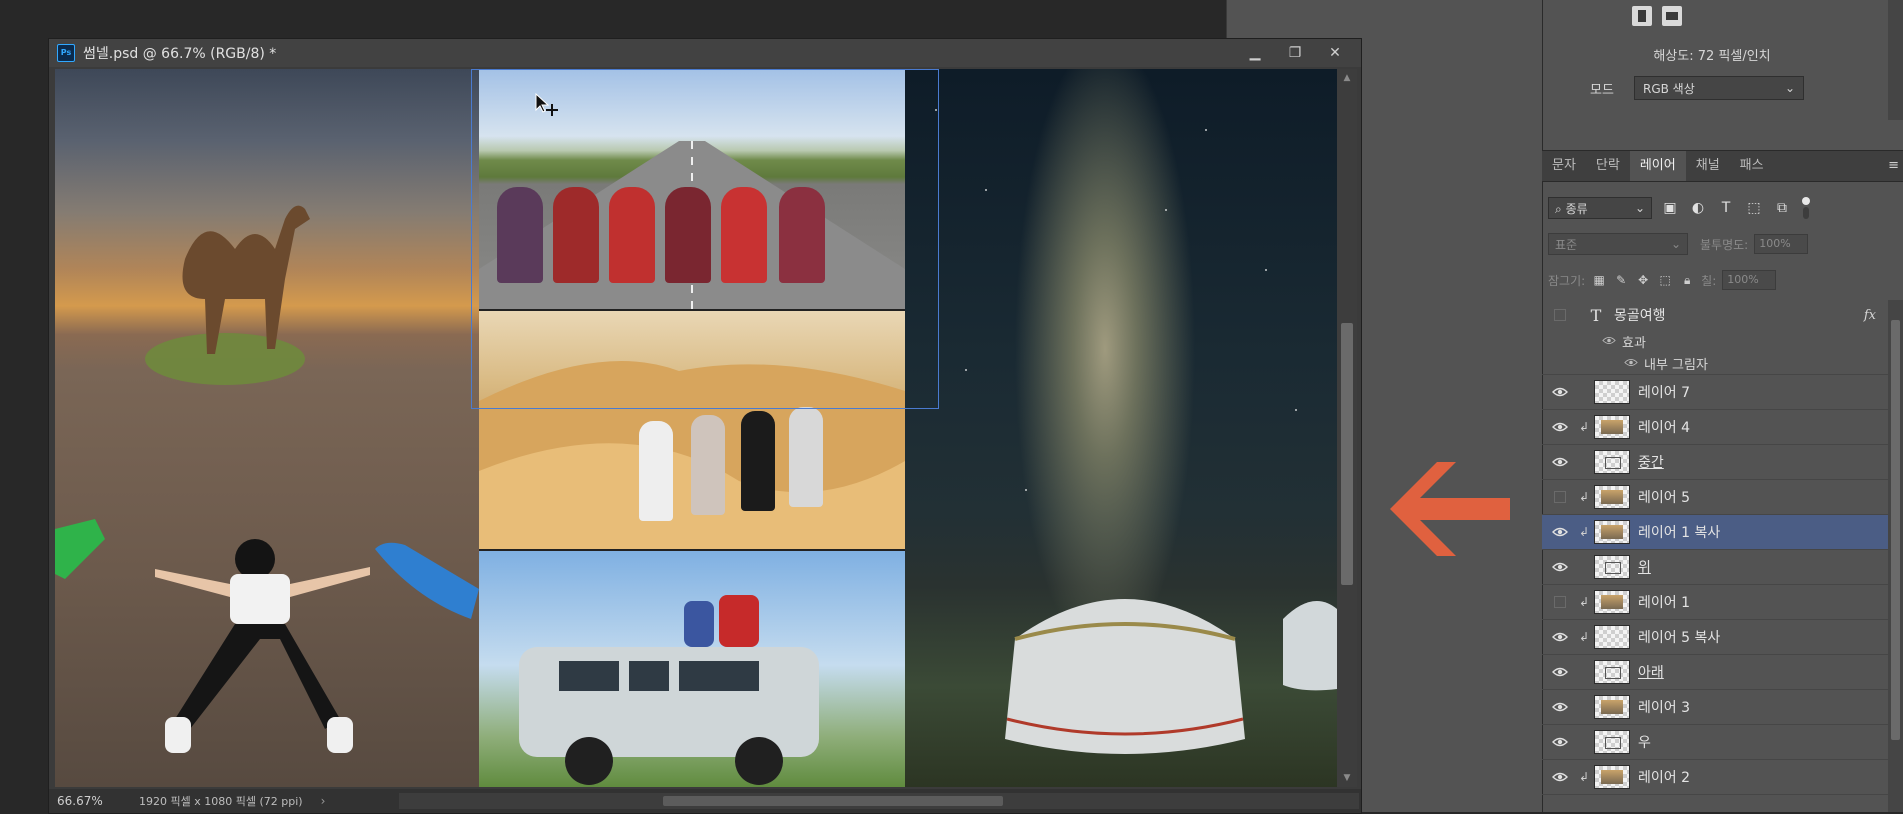  What do you see at coordinates (1599, 280) in the screenshot?
I see `lock-transparent-icon: ▦` at bounding box center [1599, 280].